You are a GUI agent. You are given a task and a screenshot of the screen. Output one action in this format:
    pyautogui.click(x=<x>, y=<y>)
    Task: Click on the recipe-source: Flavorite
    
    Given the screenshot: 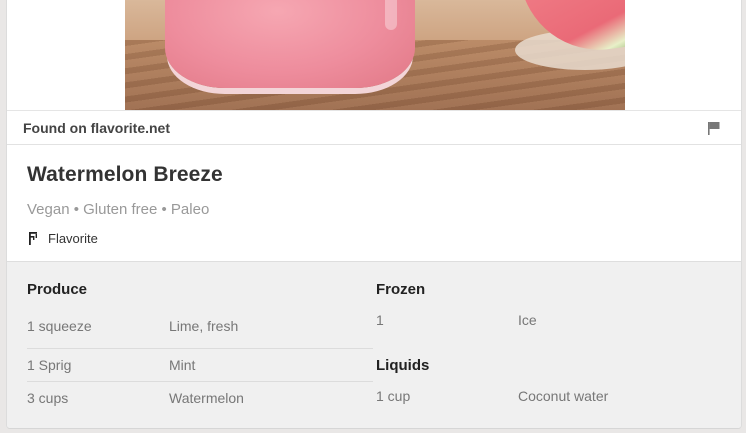 What is the action you would take?
    pyautogui.click(x=374, y=238)
    